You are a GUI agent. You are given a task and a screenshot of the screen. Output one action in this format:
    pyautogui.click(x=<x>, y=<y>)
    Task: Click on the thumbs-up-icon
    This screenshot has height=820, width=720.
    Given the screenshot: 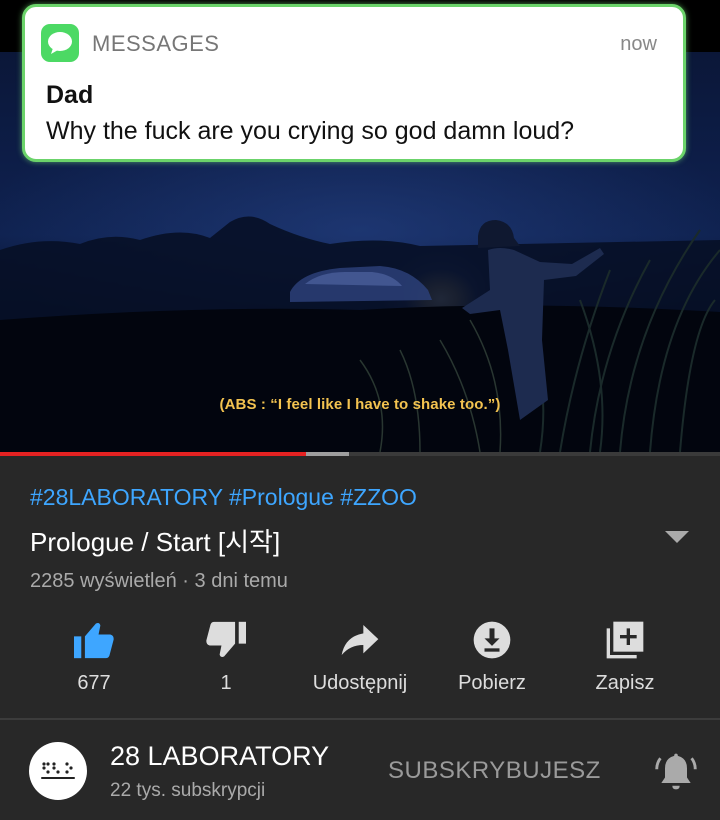 What is the action you would take?
    pyautogui.click(x=94, y=641)
    